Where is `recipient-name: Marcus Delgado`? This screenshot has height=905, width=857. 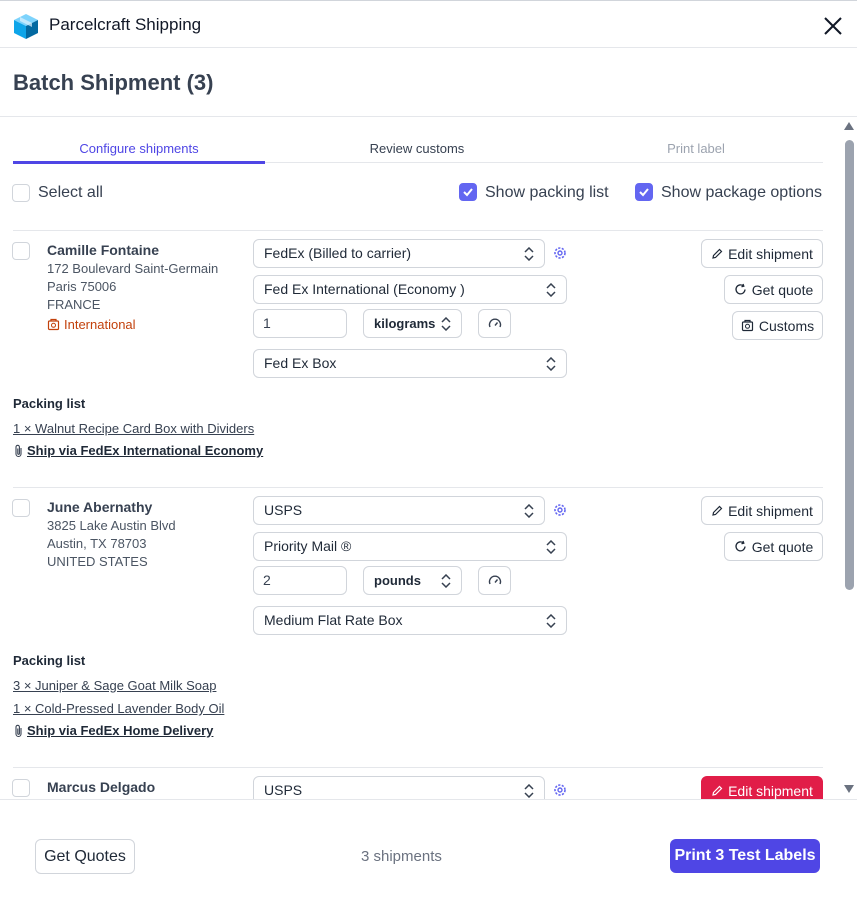 recipient-name: Marcus Delgado is located at coordinates (101, 787).